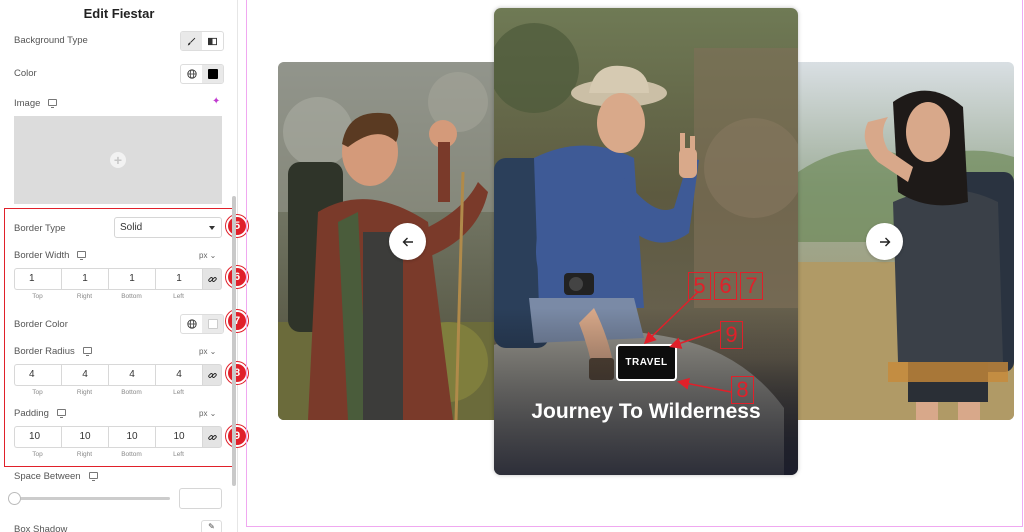 The height and width of the screenshot is (532, 1024). What do you see at coordinates (212, 228) in the screenshot?
I see `caret-down-icon` at bounding box center [212, 228].